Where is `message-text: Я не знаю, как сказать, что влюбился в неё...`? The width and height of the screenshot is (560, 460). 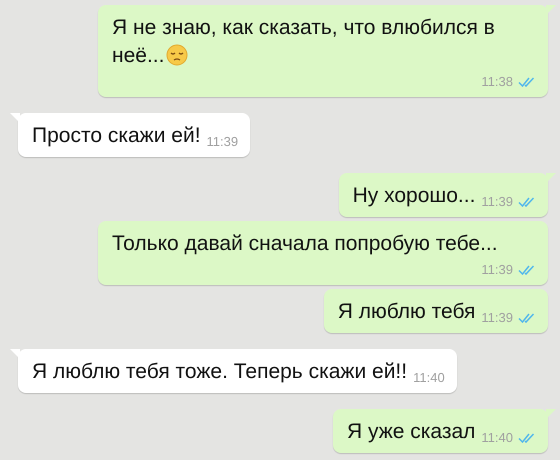
message-text: Я не знаю, как сказать, что влюбился в неё... is located at coordinates (304, 42).